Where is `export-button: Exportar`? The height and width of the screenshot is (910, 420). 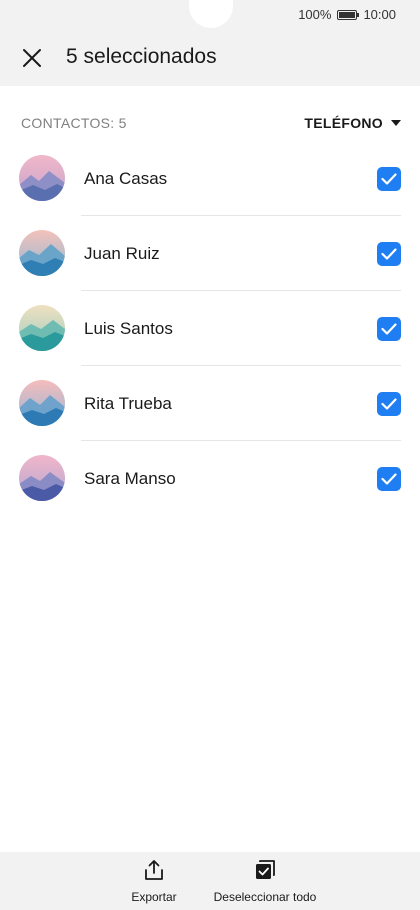
export-button: Exportar is located at coordinates (154, 881).